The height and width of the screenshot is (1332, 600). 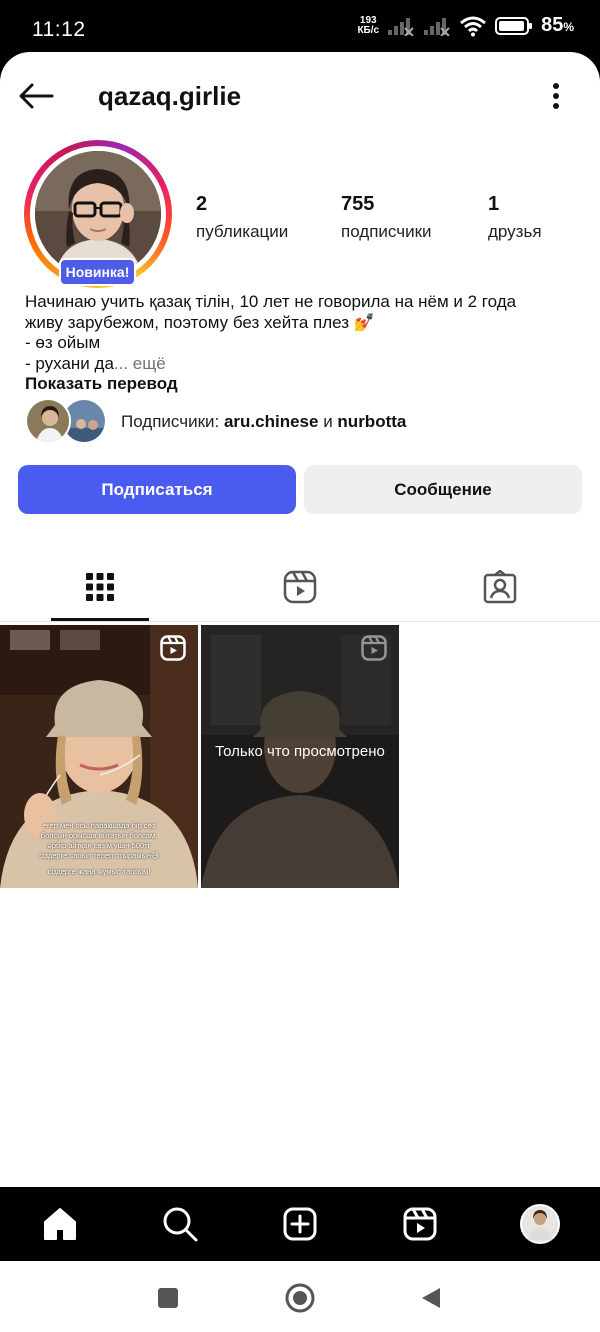 What do you see at coordinates (514, 25) in the screenshot?
I see `battery-icon` at bounding box center [514, 25].